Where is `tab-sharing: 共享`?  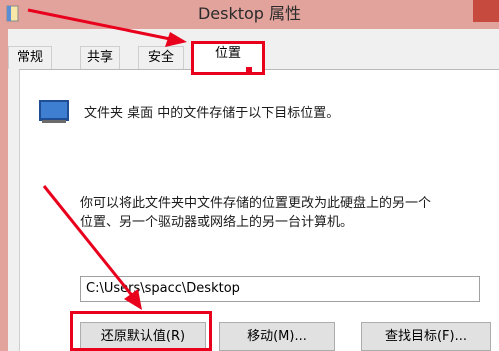
tab-sharing: 共享 is located at coordinates (100, 57).